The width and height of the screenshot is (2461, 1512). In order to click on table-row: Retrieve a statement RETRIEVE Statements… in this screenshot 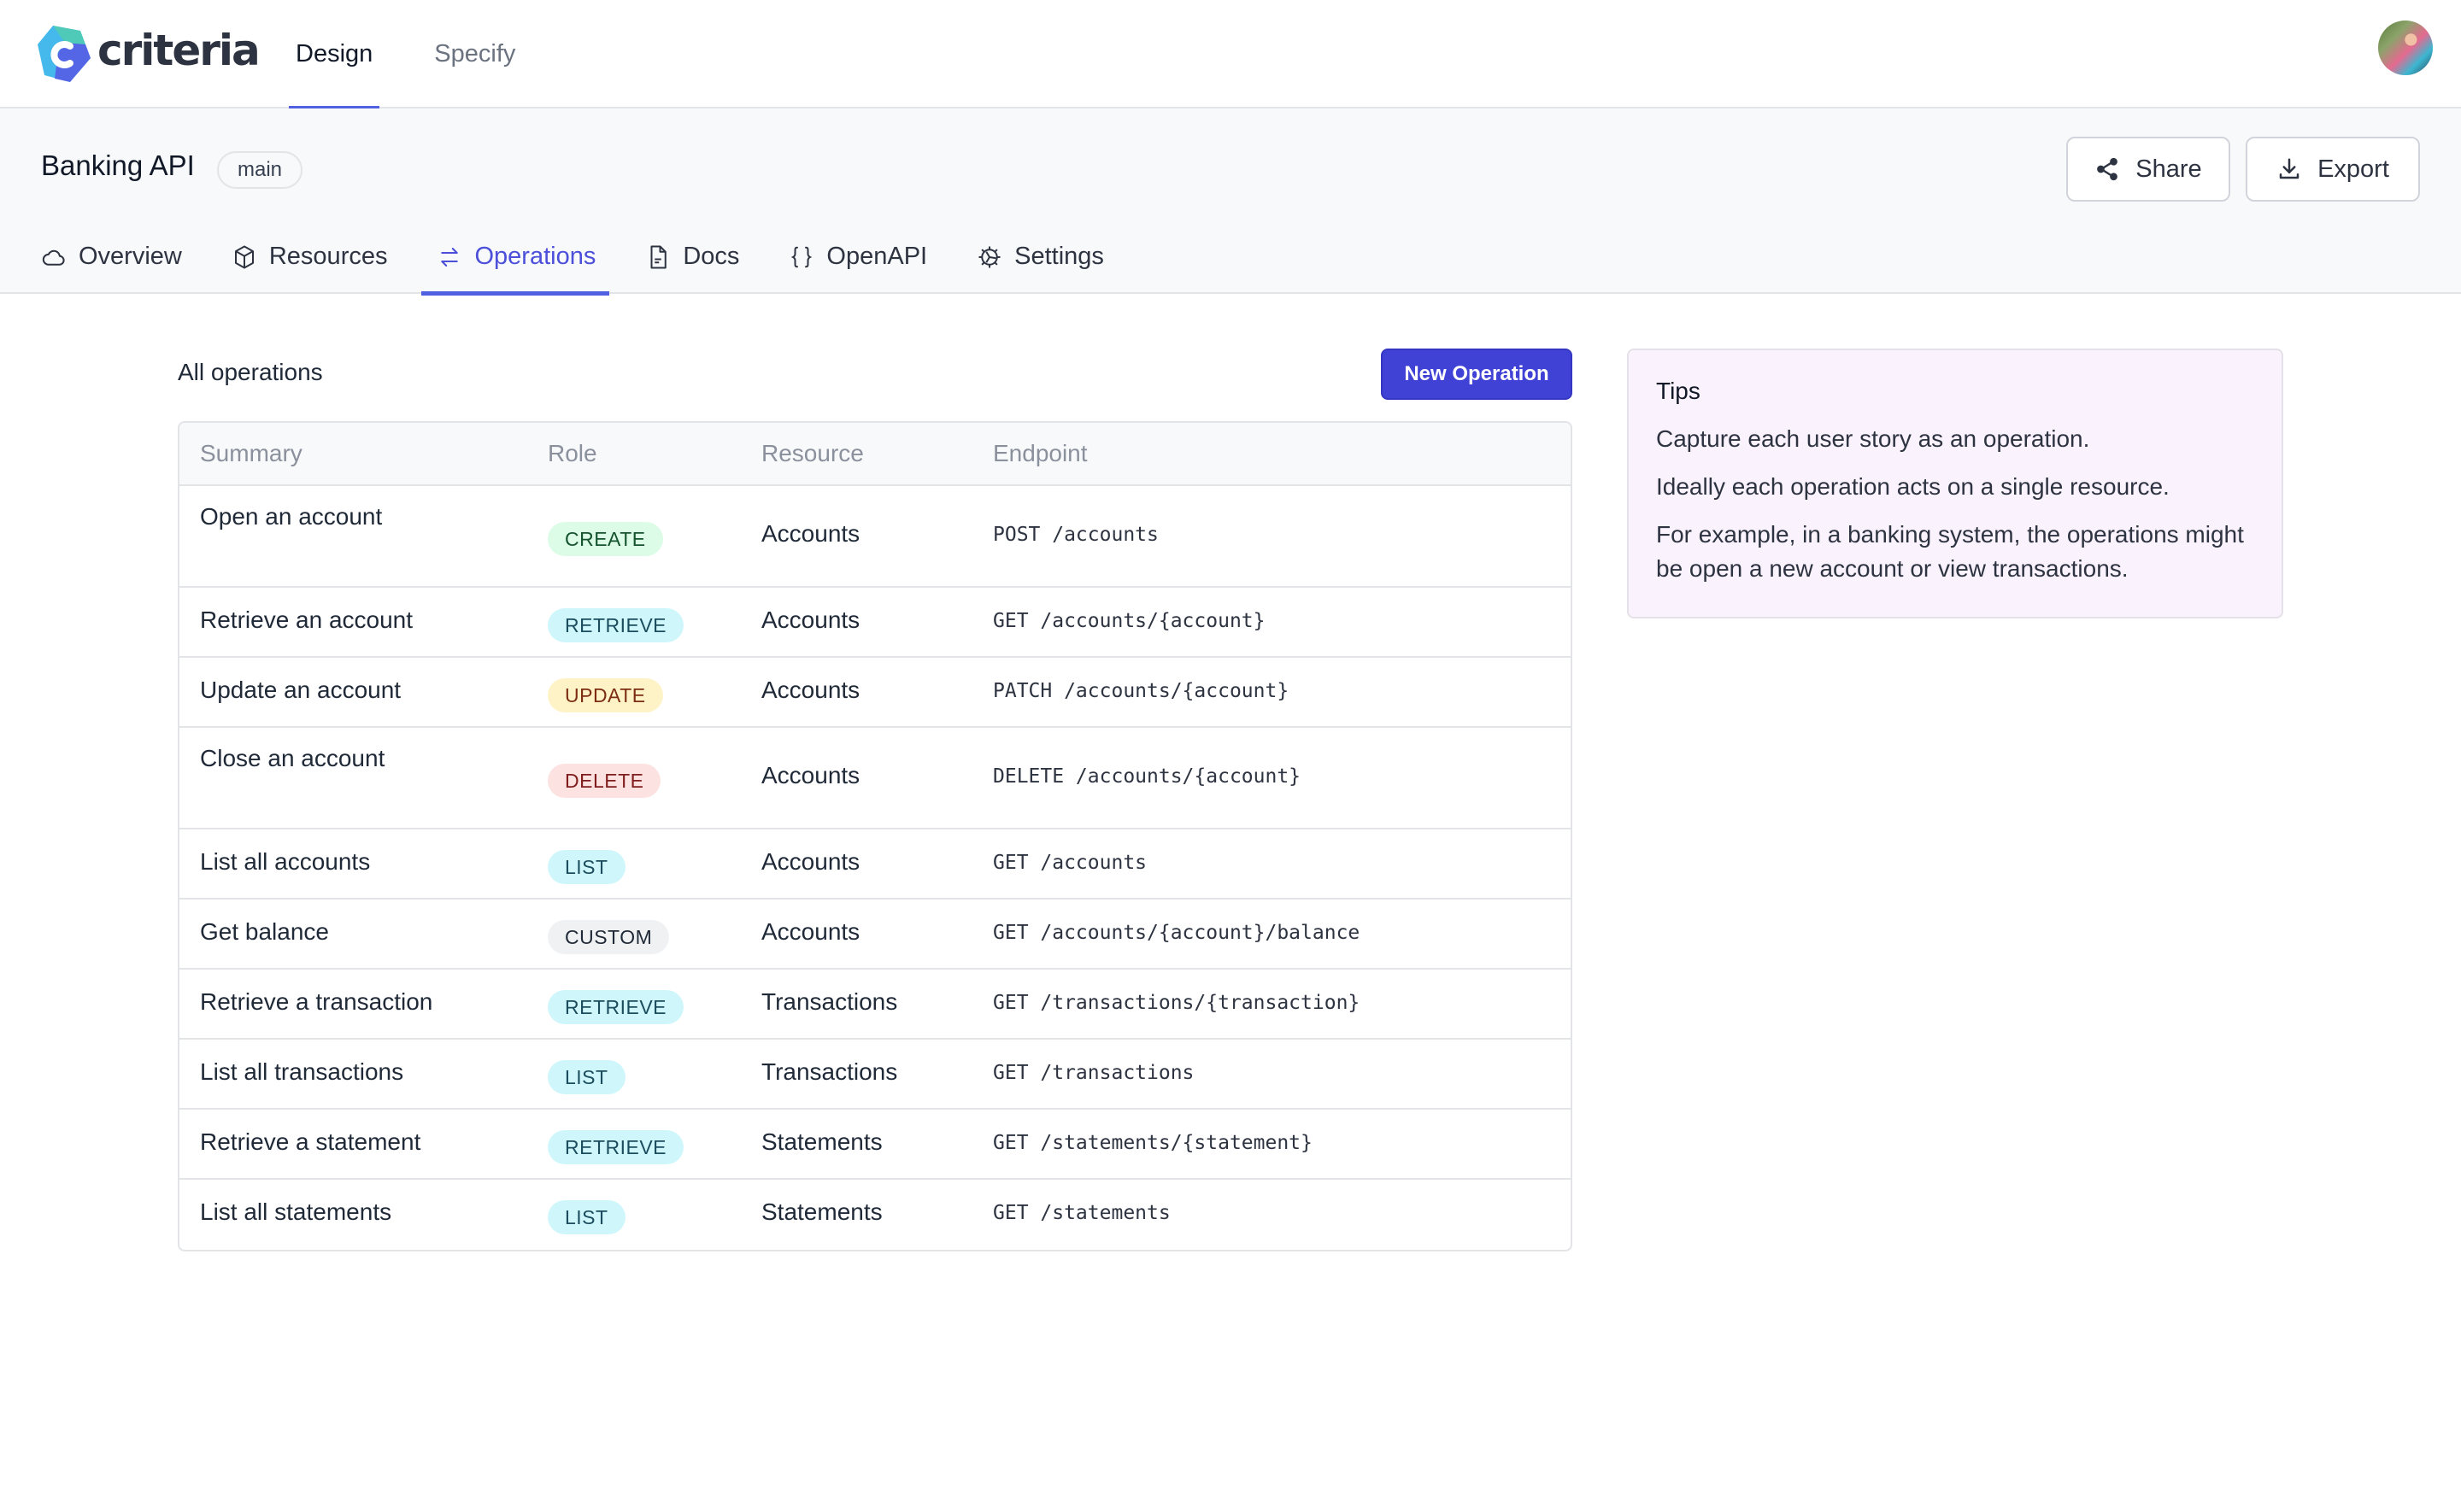, I will do `click(875, 1145)`.